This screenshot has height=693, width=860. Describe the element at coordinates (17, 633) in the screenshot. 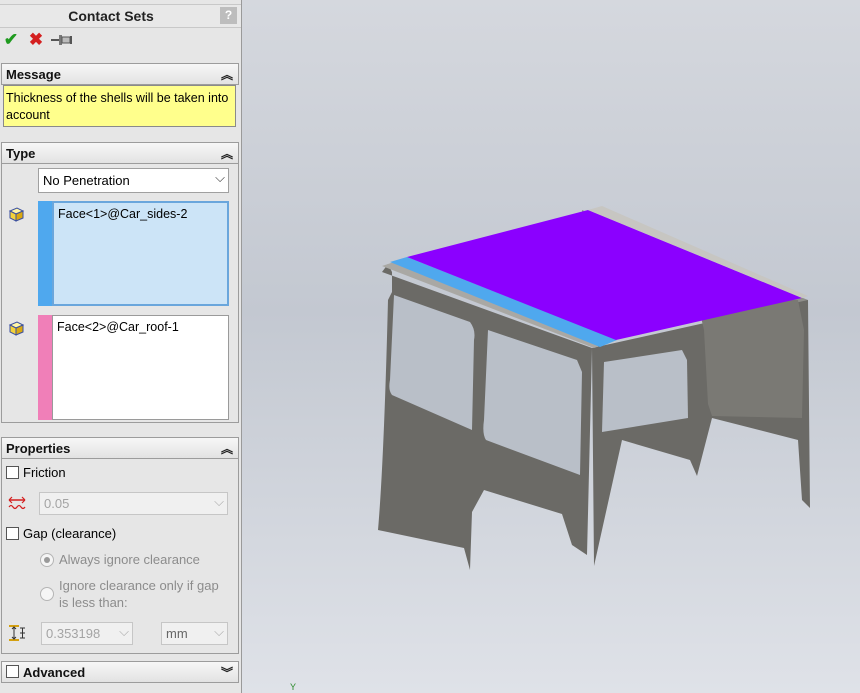

I see `clearance-distance-icon` at that location.